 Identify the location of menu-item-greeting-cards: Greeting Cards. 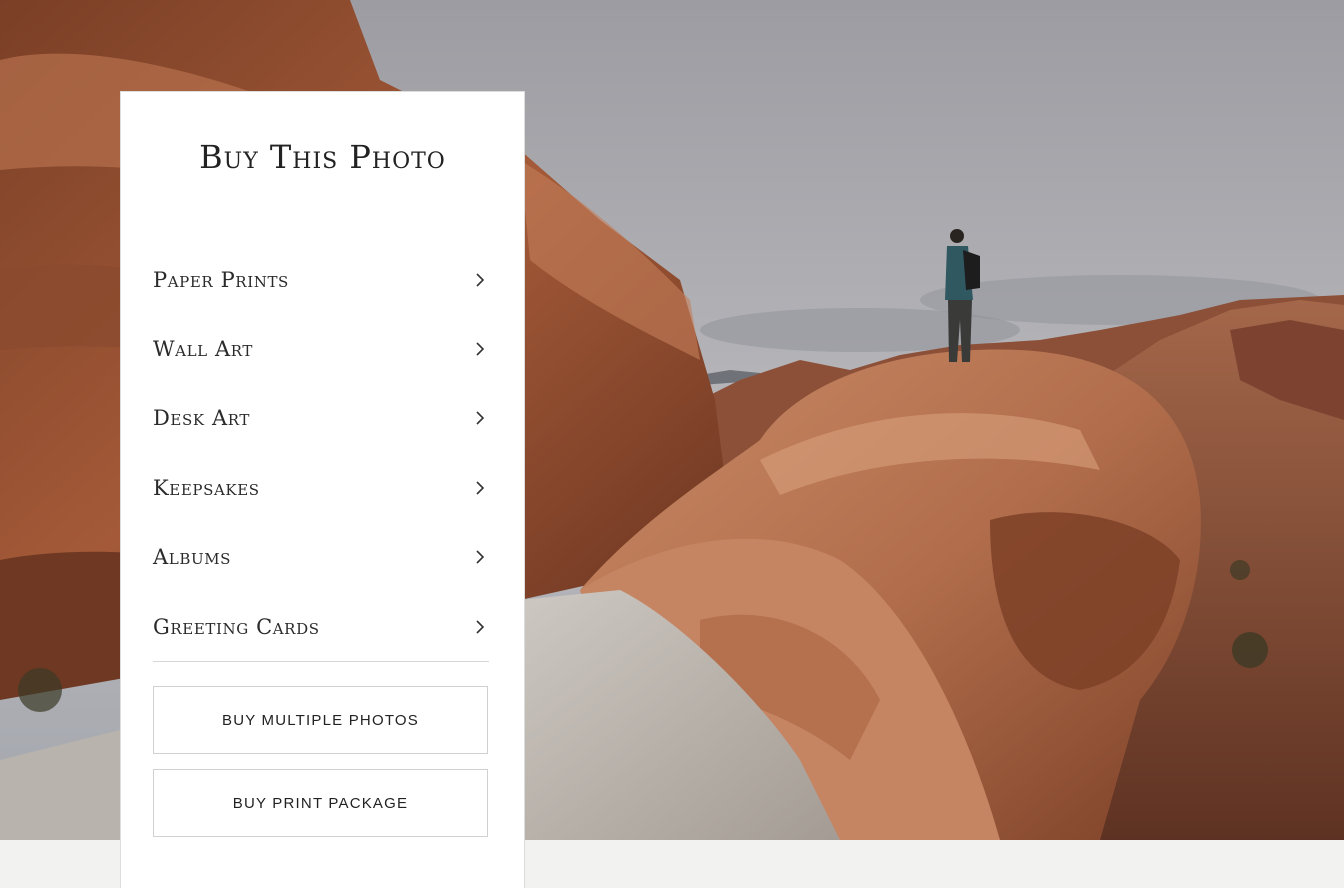
(321, 626).